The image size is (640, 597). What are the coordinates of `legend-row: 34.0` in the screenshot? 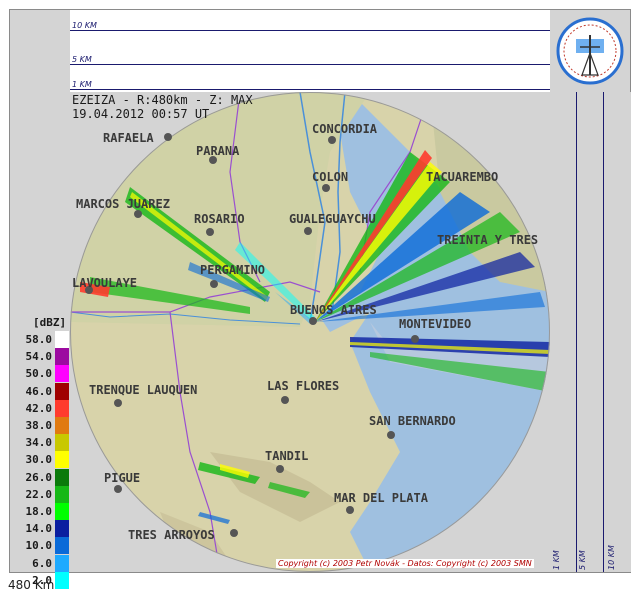 It's located at (45, 443).